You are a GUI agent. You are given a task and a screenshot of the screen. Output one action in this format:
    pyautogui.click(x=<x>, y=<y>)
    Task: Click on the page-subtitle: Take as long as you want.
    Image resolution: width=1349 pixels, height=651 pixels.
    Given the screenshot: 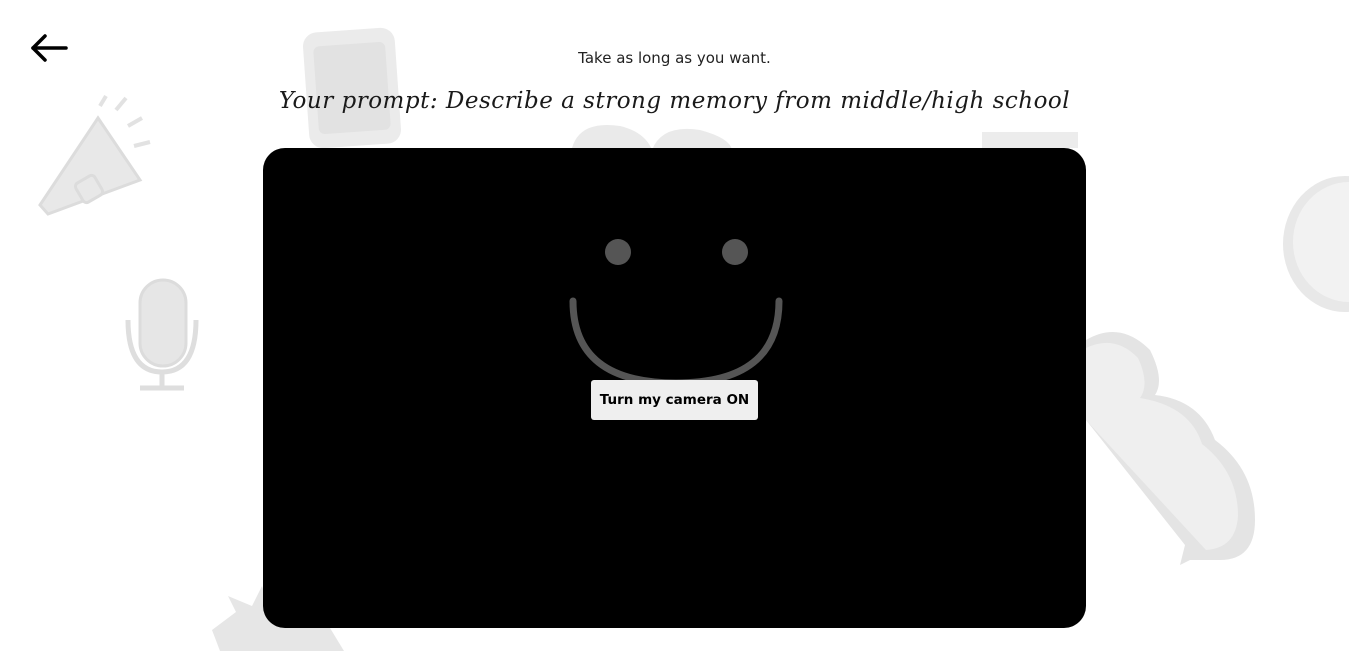 What is the action you would take?
    pyautogui.click(x=674, y=58)
    